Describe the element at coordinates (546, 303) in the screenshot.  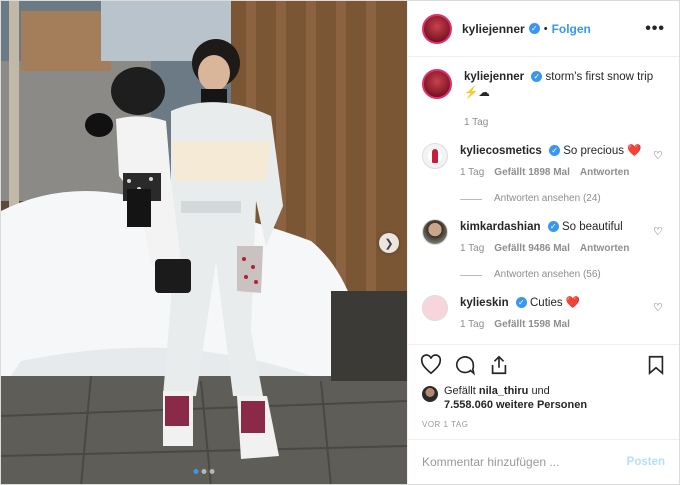
I see `comment-text: Cuties` at that location.